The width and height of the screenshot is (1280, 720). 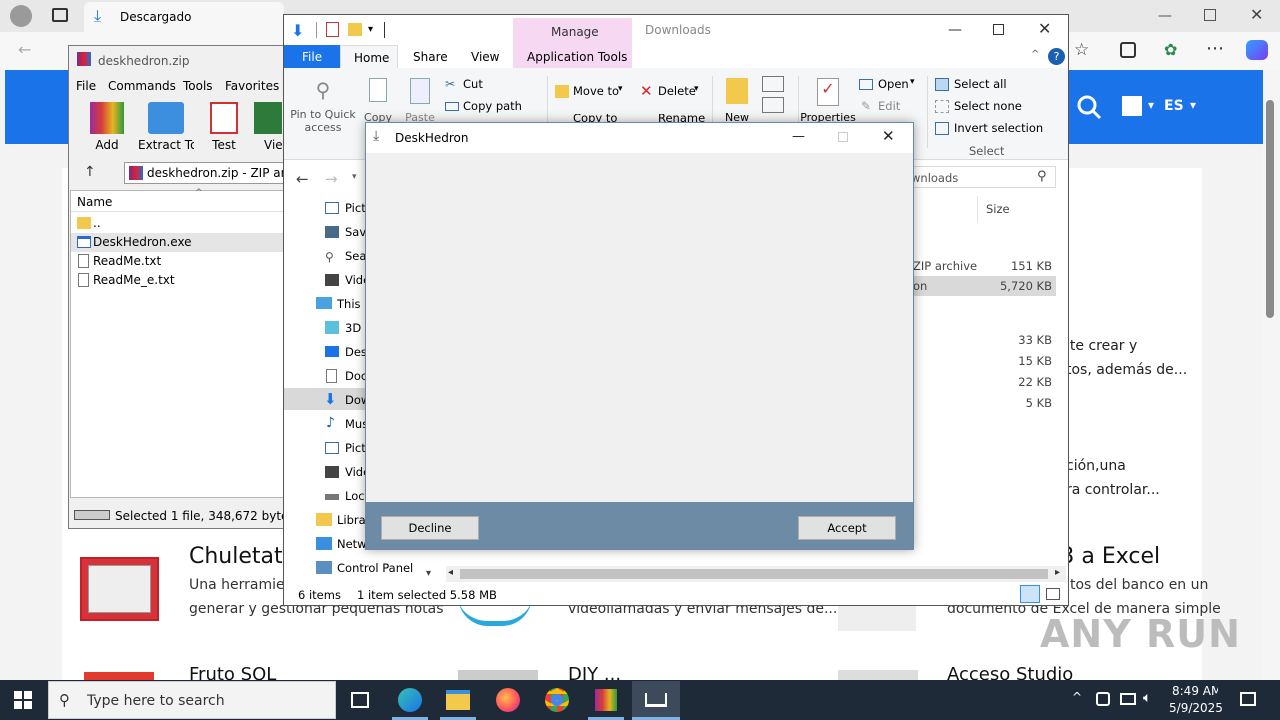 I want to click on recent-dropdown-icon: ▾, so click(x=354, y=177).